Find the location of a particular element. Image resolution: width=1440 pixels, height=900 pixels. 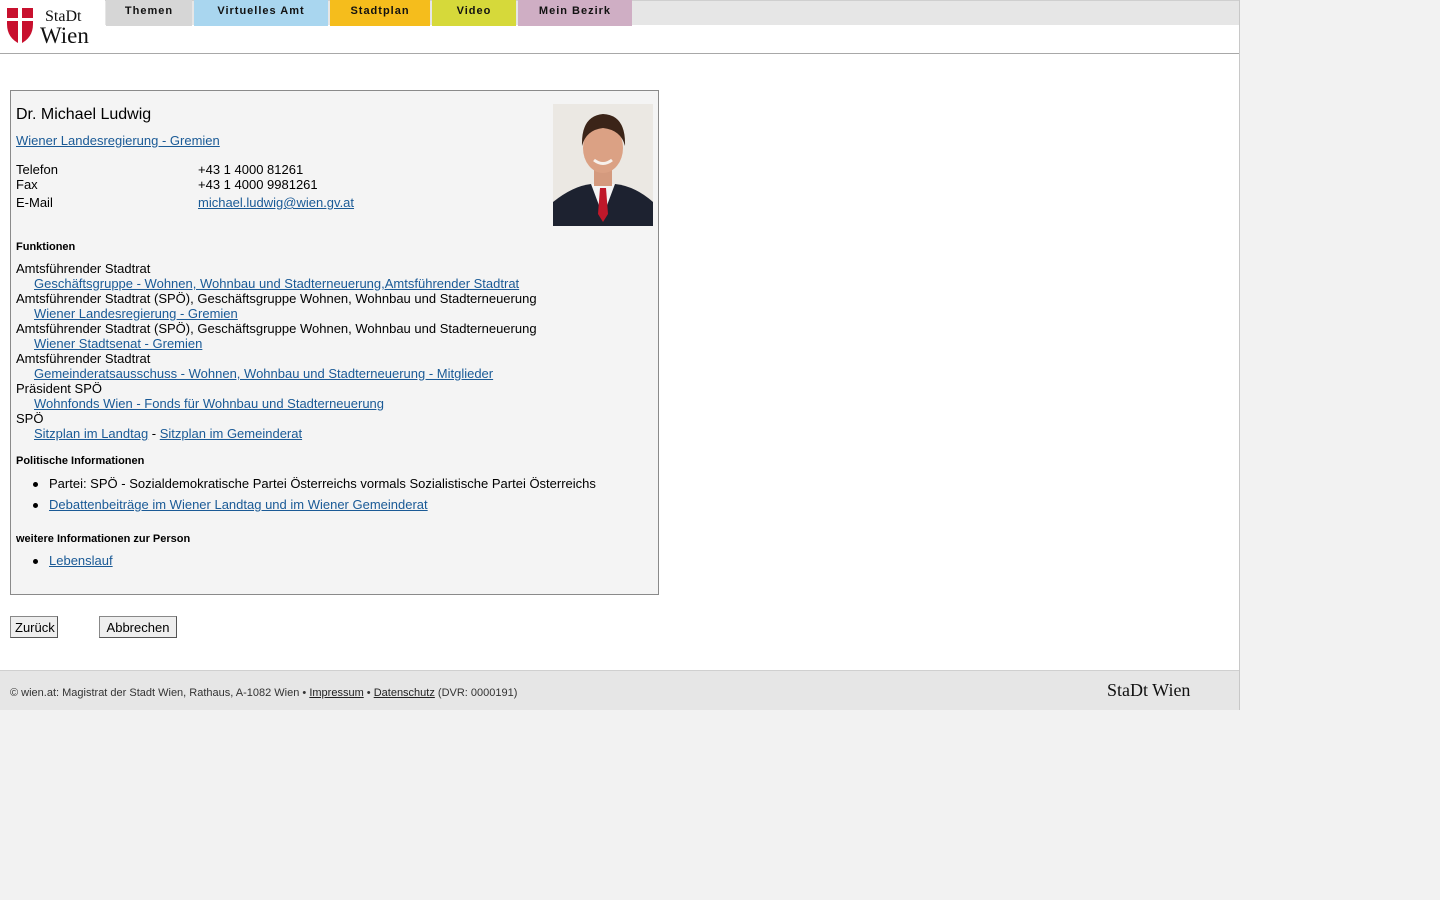

impressum-link: Impressum is located at coordinates (336, 693).